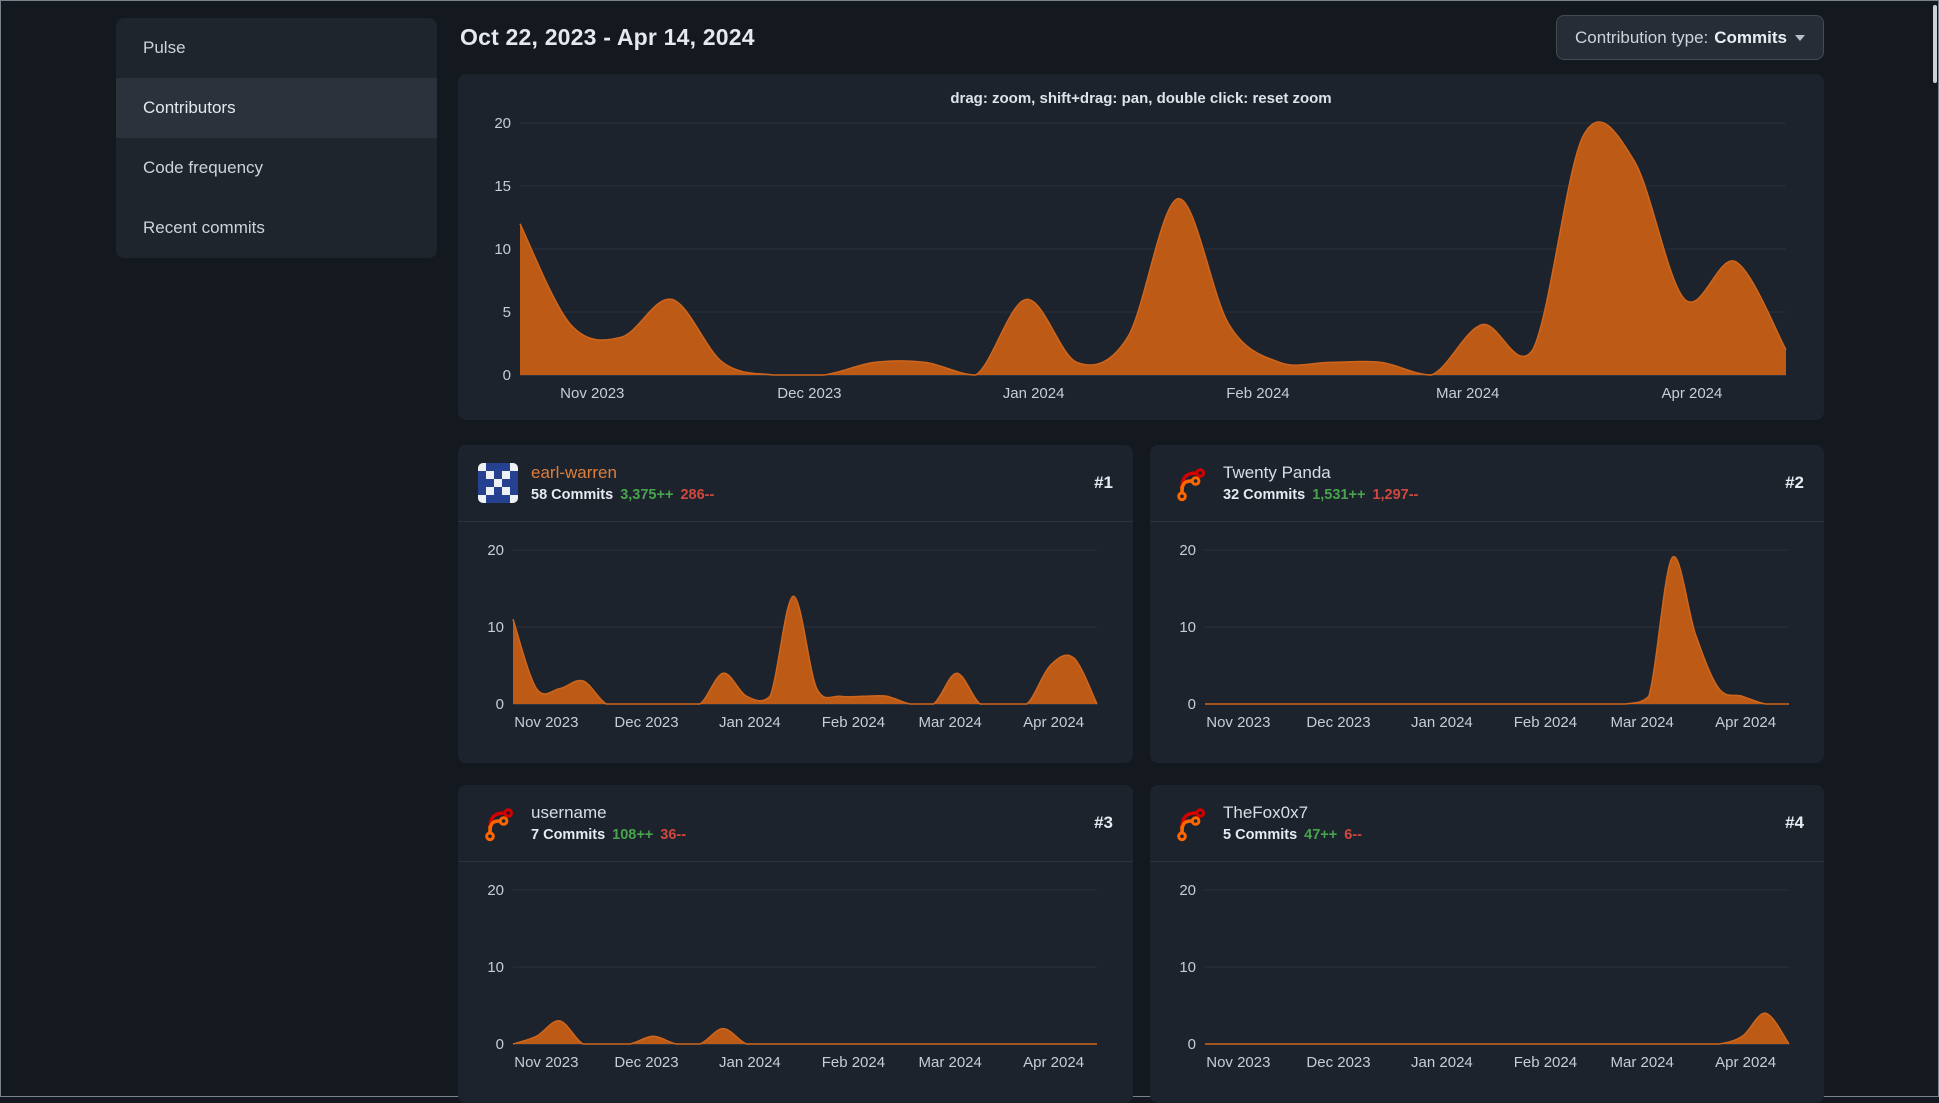 This screenshot has height=1103, width=1939. I want to click on identicon-avatar-image, so click(498, 483).